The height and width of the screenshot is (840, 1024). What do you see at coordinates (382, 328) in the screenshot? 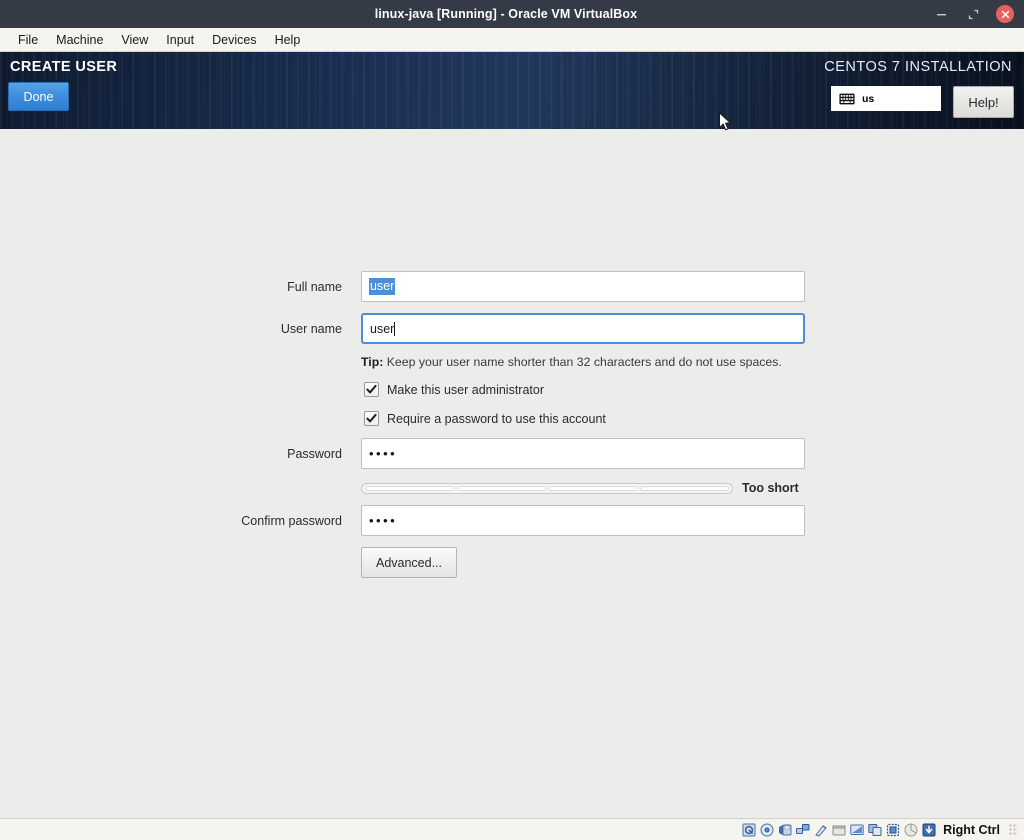
I see `user-name-value: user` at bounding box center [382, 328].